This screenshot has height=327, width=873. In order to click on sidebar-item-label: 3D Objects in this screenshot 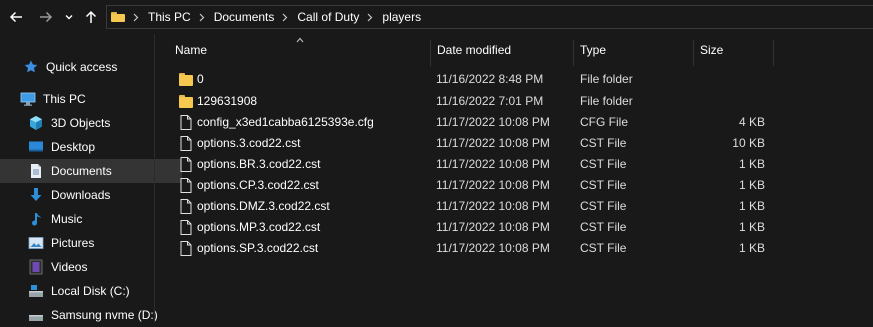, I will do `click(81, 123)`.